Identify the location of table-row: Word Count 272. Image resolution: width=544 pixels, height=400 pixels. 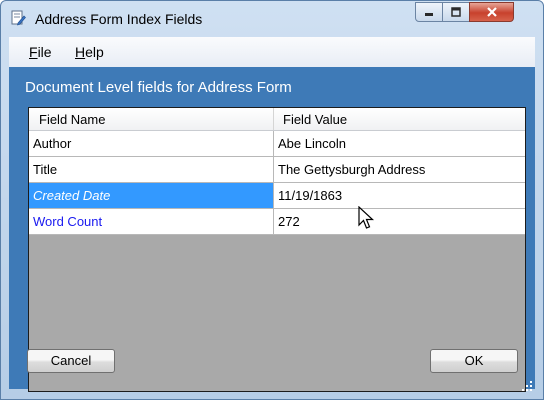
(277, 222).